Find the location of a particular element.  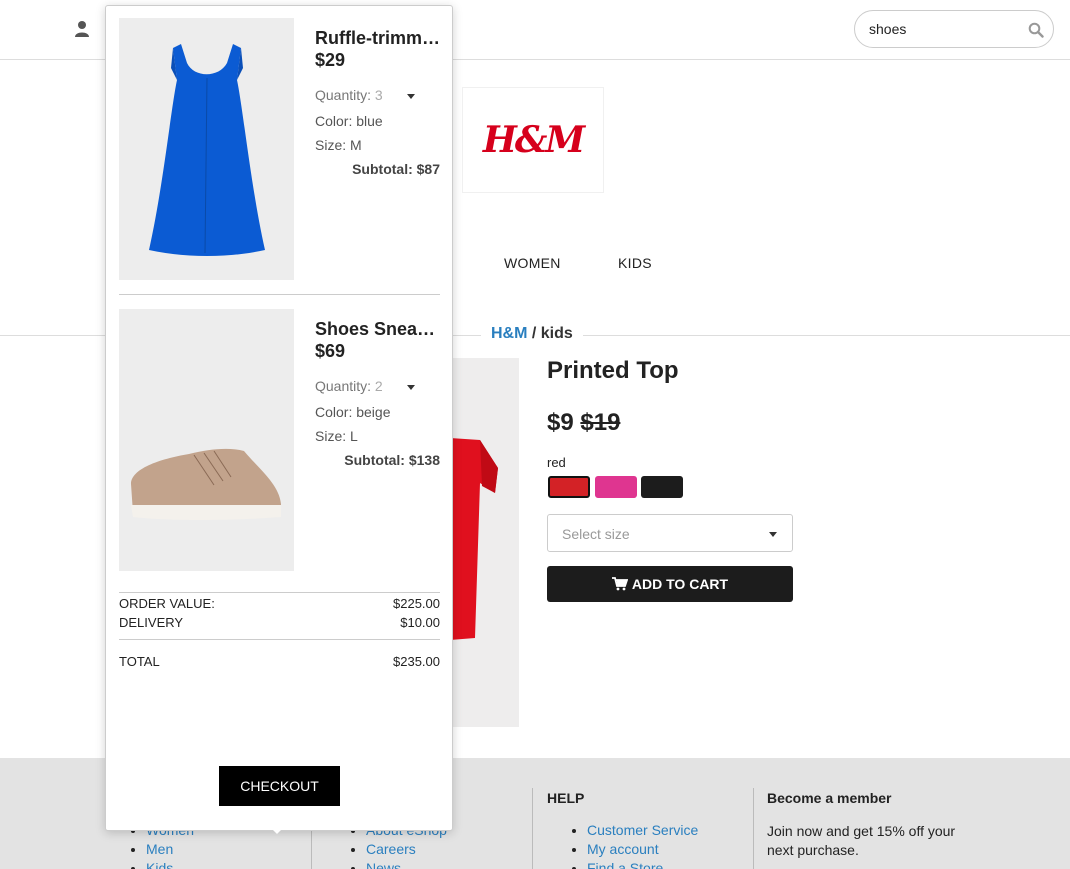

footer-link-news: News is located at coordinates (383, 864).